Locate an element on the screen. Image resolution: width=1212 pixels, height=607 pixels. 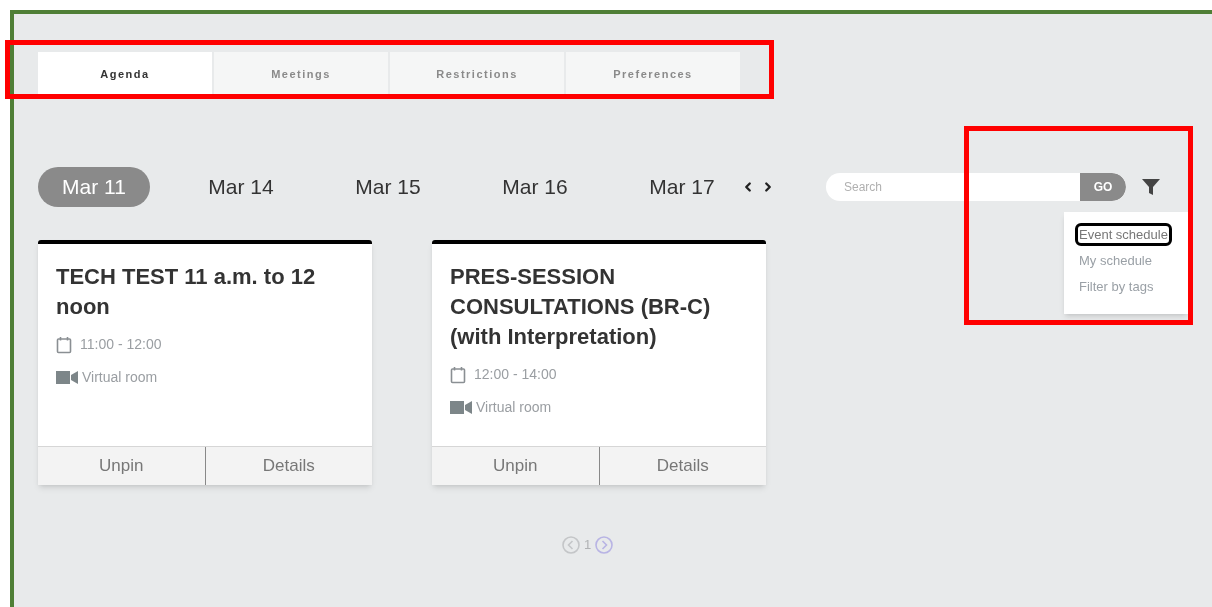
tab: Meetings is located at coordinates (301, 74).